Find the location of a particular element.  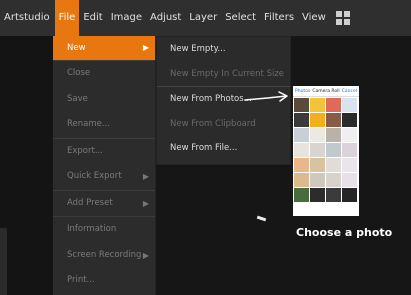

picker-back-link: Photos is located at coordinates (302, 91).